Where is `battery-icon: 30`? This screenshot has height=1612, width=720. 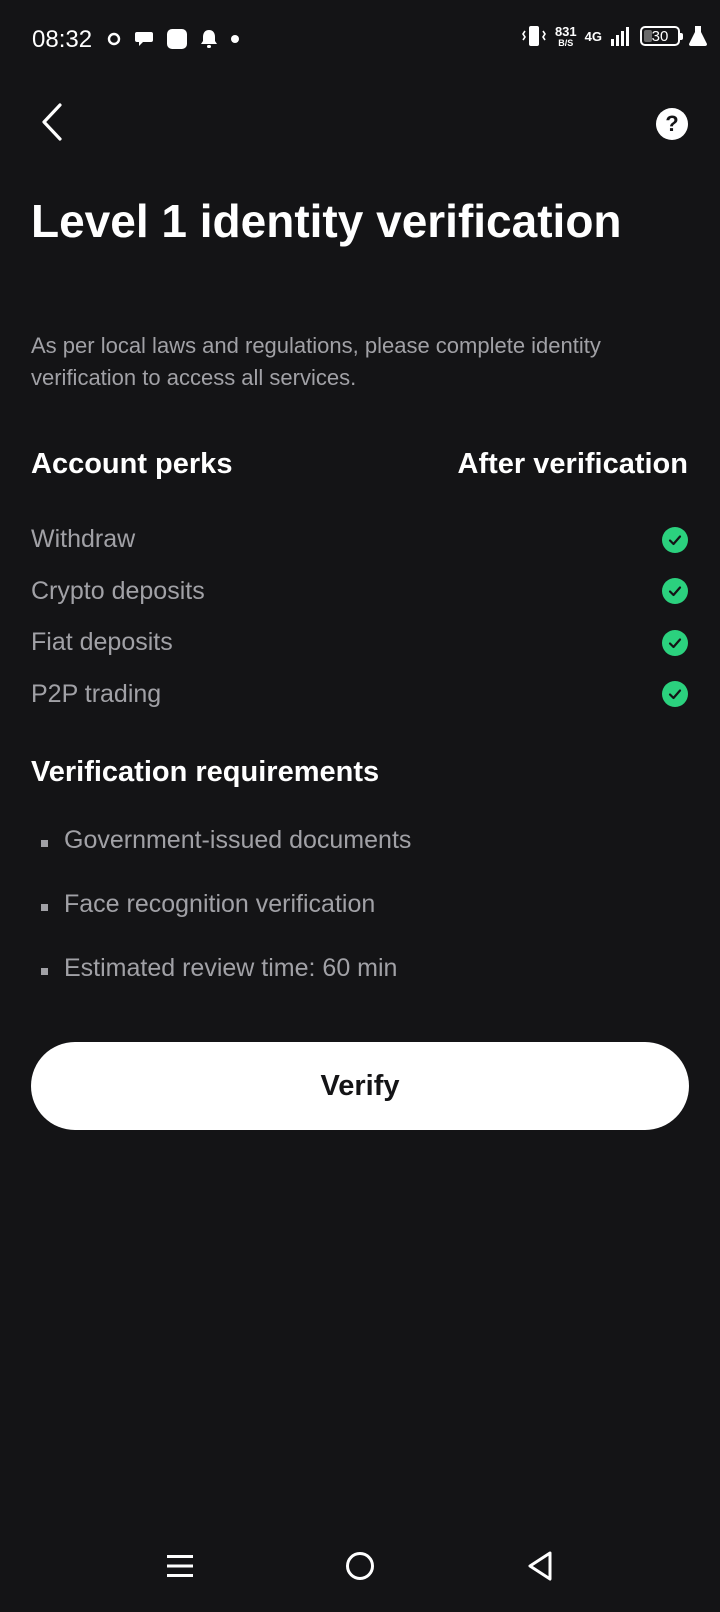
battery-icon: 30 is located at coordinates (661, 36).